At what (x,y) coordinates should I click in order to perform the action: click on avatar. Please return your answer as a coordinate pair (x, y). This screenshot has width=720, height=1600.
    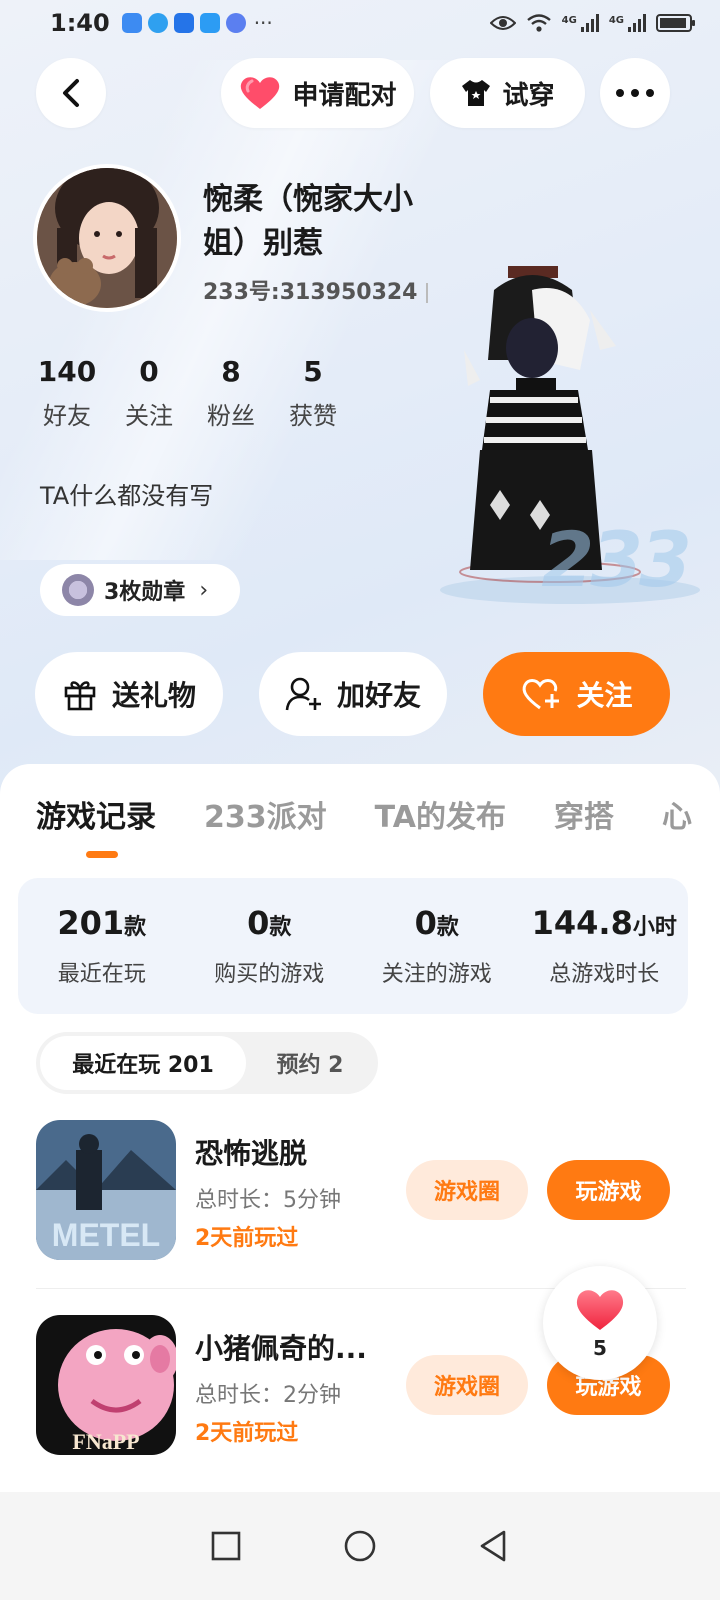
    Looking at the image, I should click on (107, 238).